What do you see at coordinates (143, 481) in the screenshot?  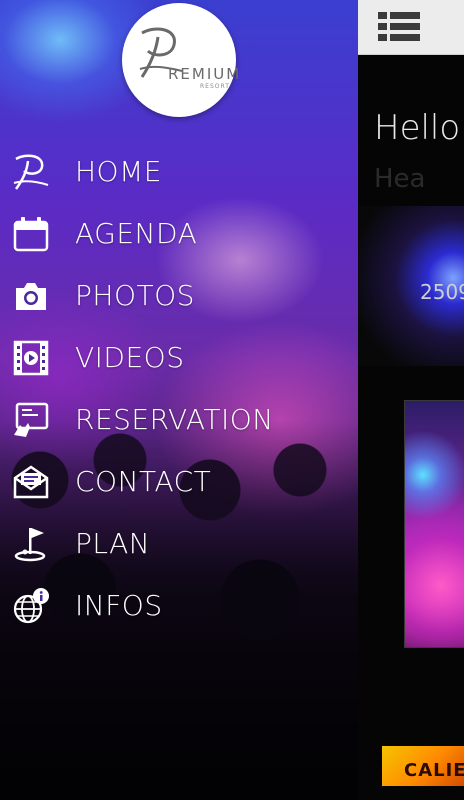 I see `menu-item-label: CONTACT` at bounding box center [143, 481].